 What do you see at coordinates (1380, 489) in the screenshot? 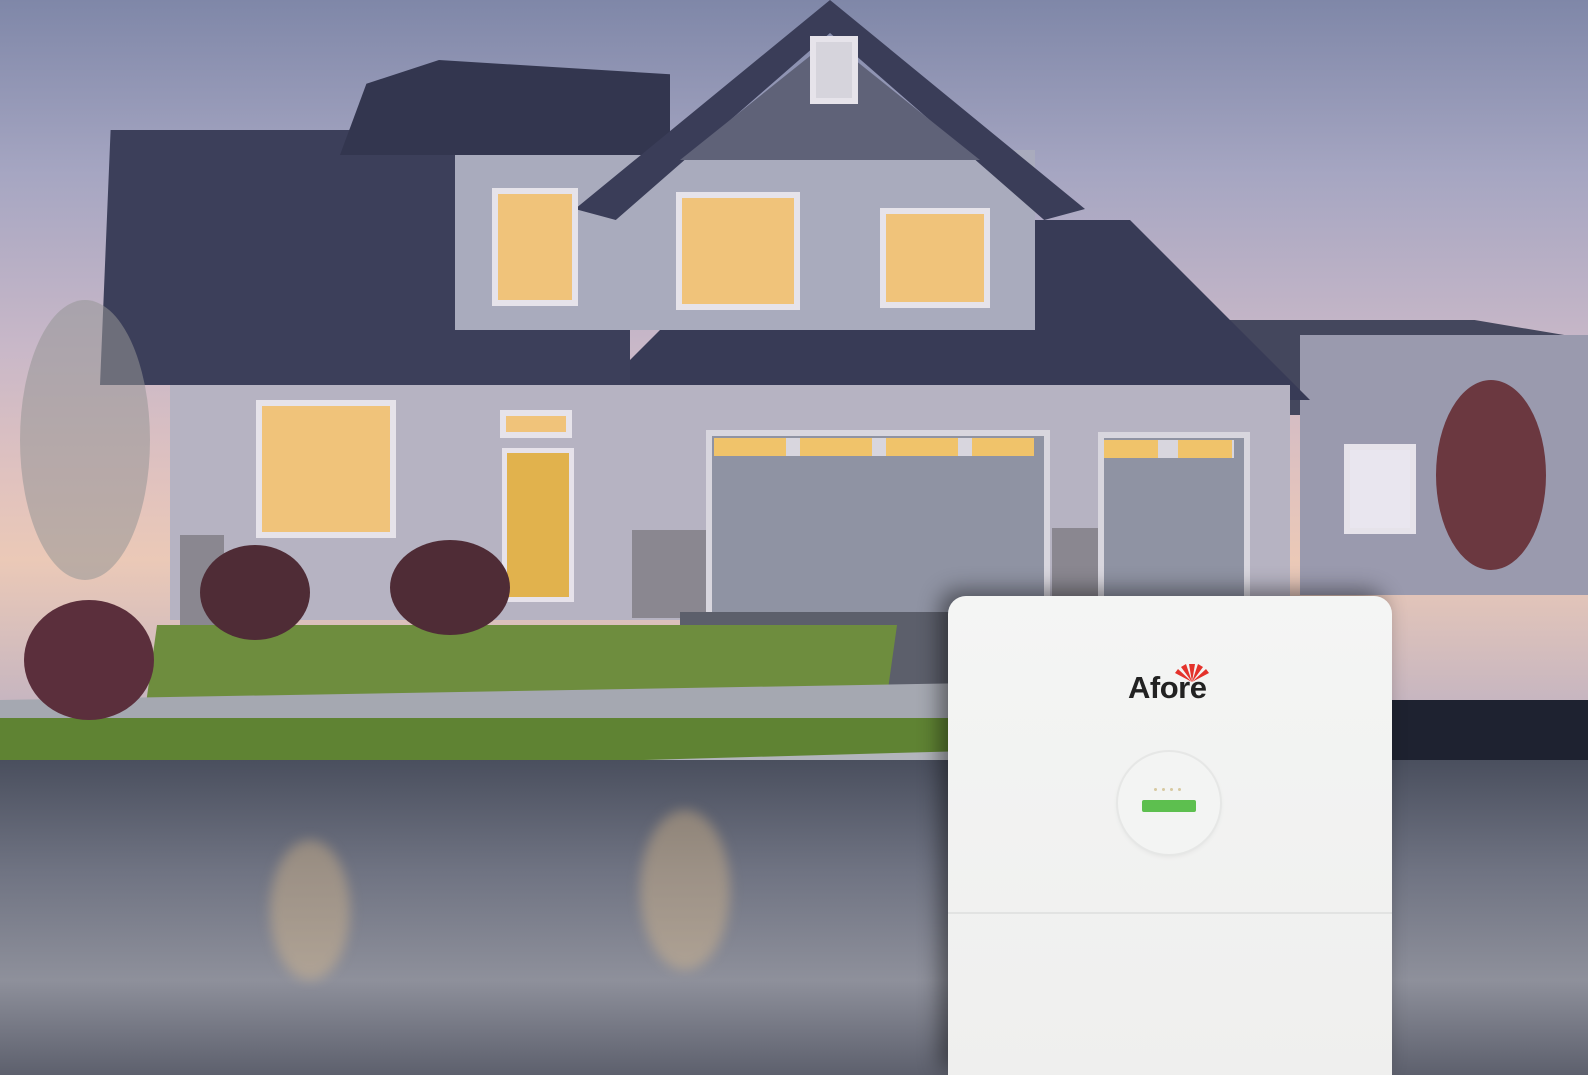
I see `neighbor-window` at bounding box center [1380, 489].